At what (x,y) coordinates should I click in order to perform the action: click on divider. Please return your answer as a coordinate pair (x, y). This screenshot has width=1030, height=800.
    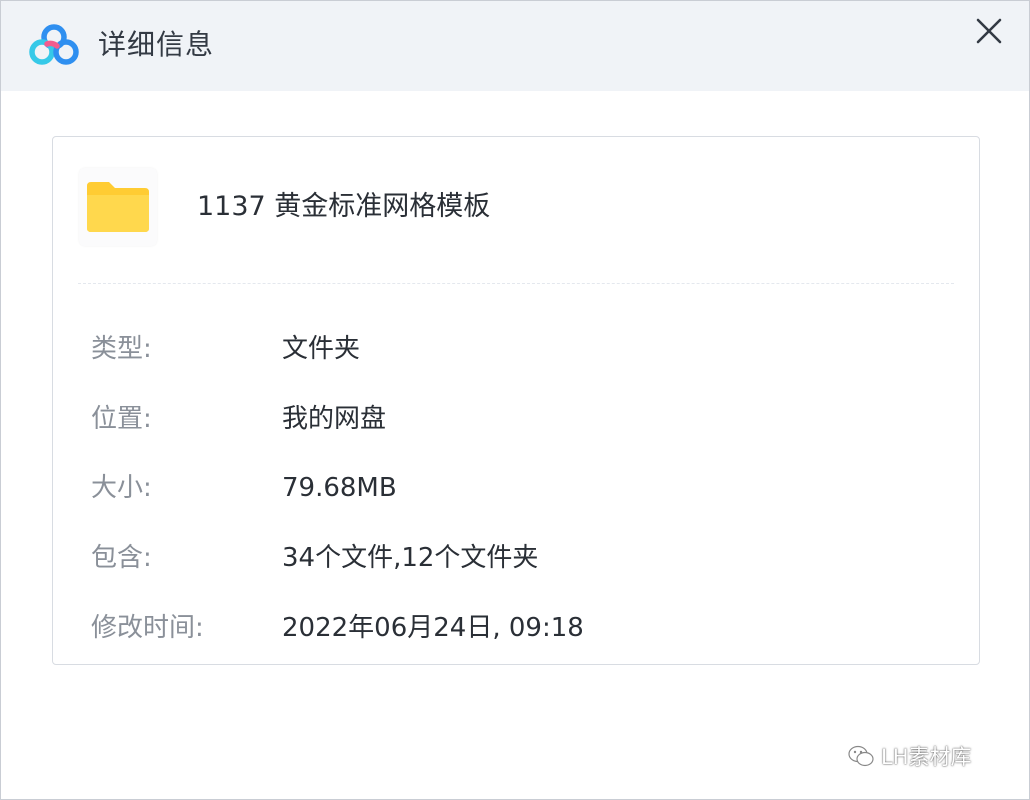
    Looking at the image, I should click on (516, 283).